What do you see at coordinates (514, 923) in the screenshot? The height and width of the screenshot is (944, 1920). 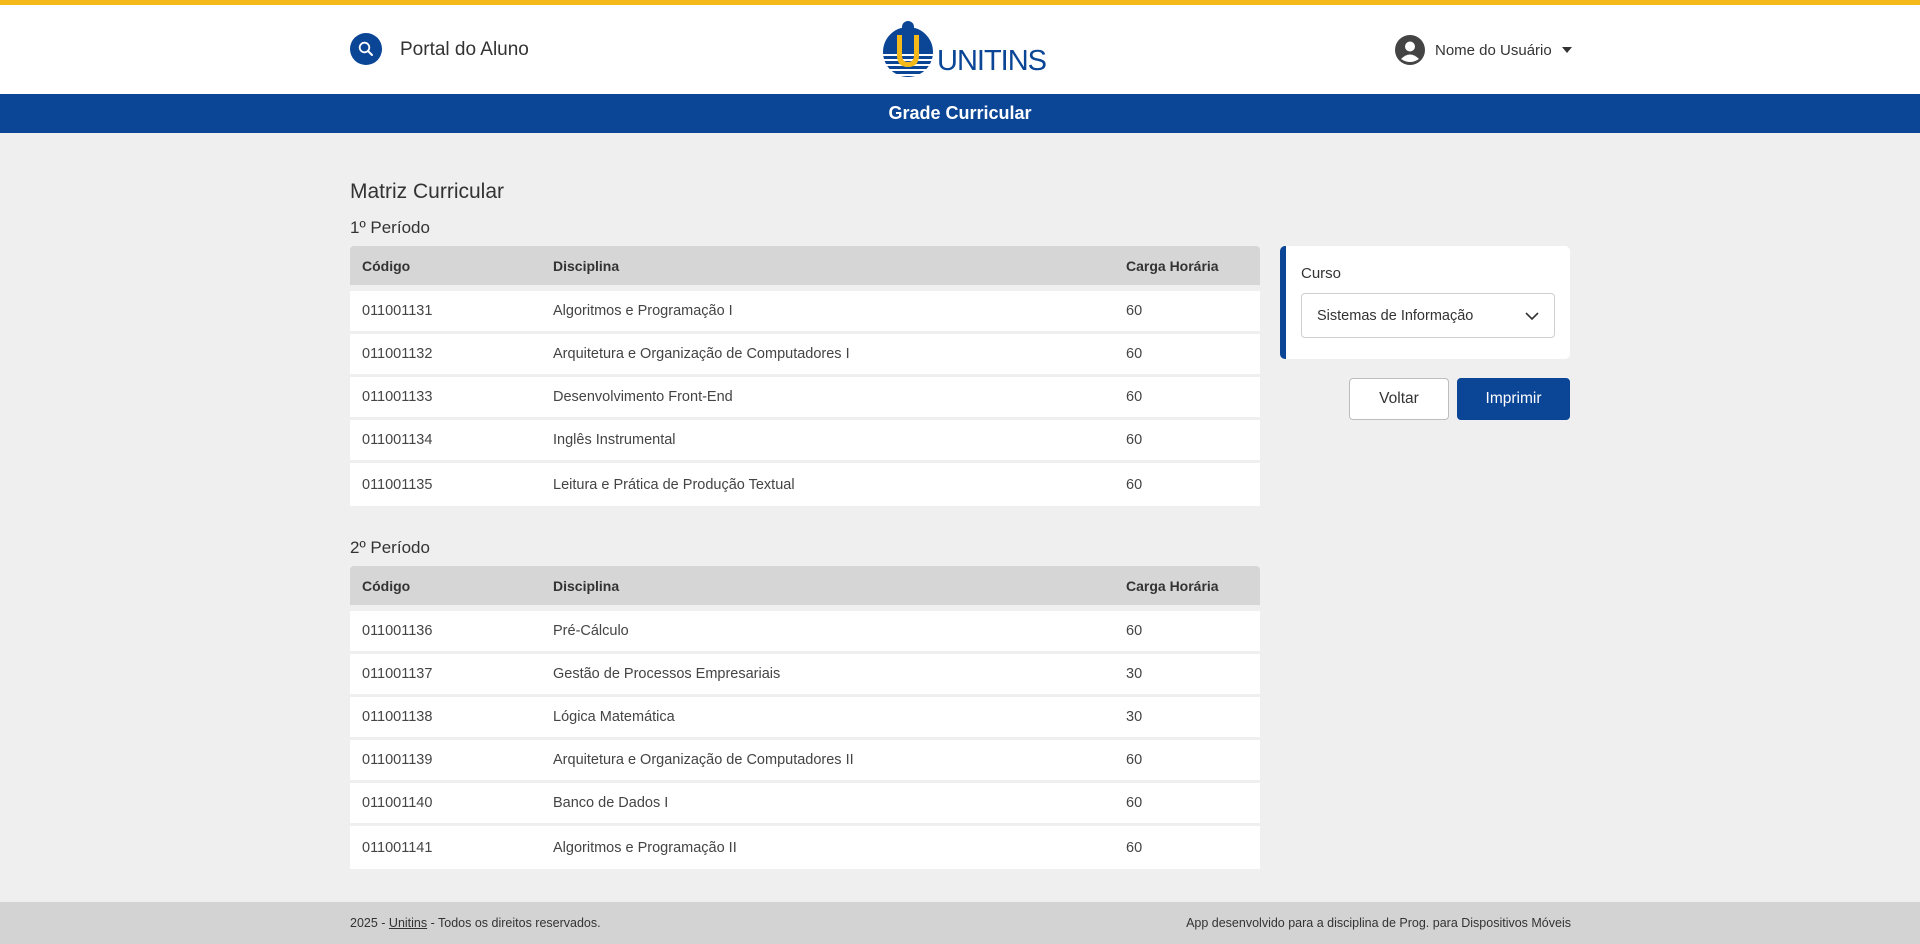 I see `footer-suffix: - Todos os direitos reservados.` at bounding box center [514, 923].